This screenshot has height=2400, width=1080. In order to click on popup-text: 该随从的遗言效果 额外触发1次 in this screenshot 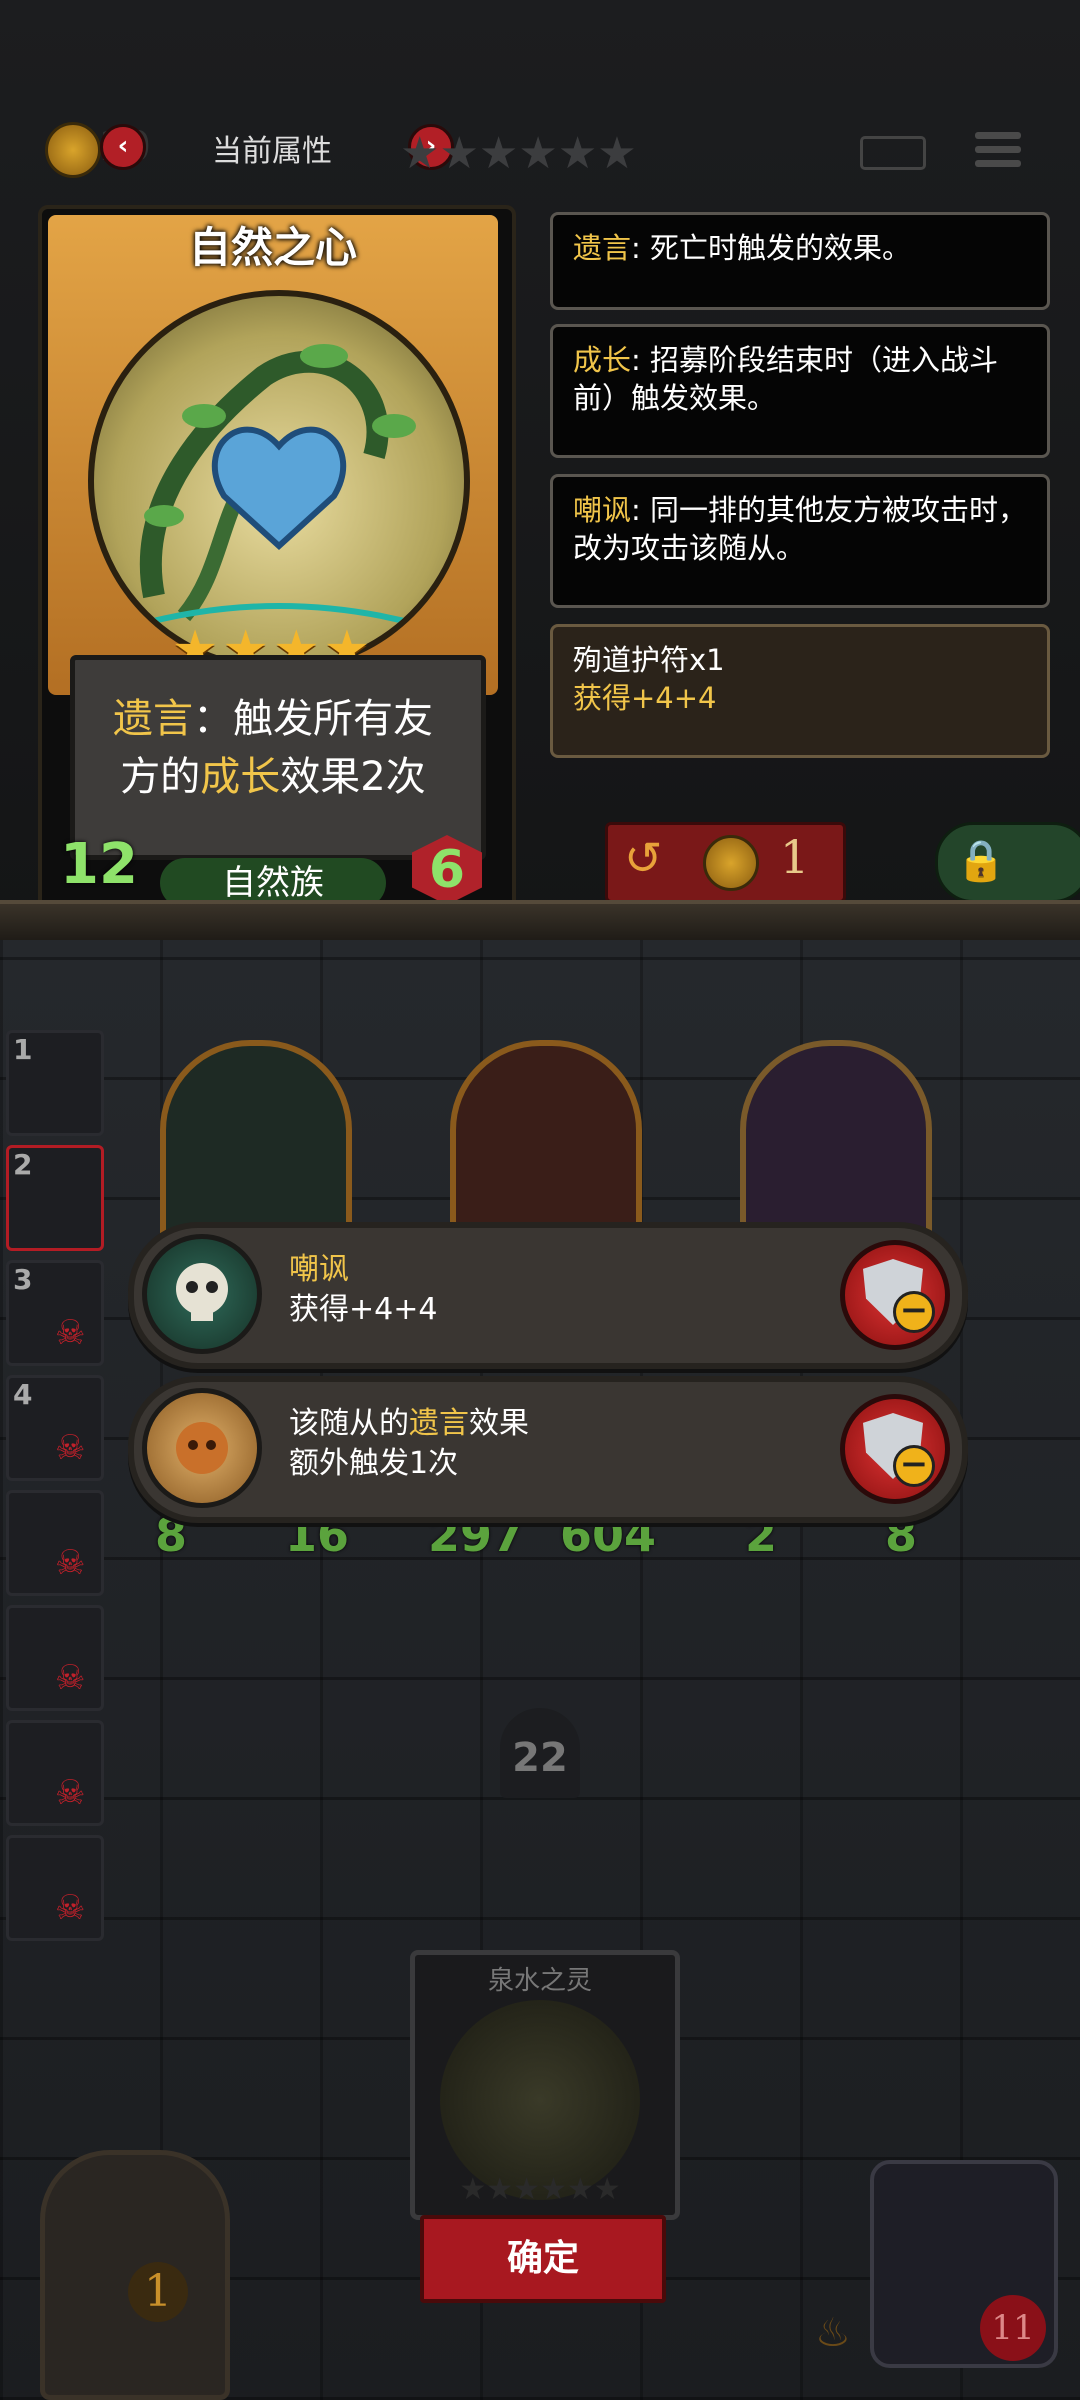, I will do `click(409, 1444)`.